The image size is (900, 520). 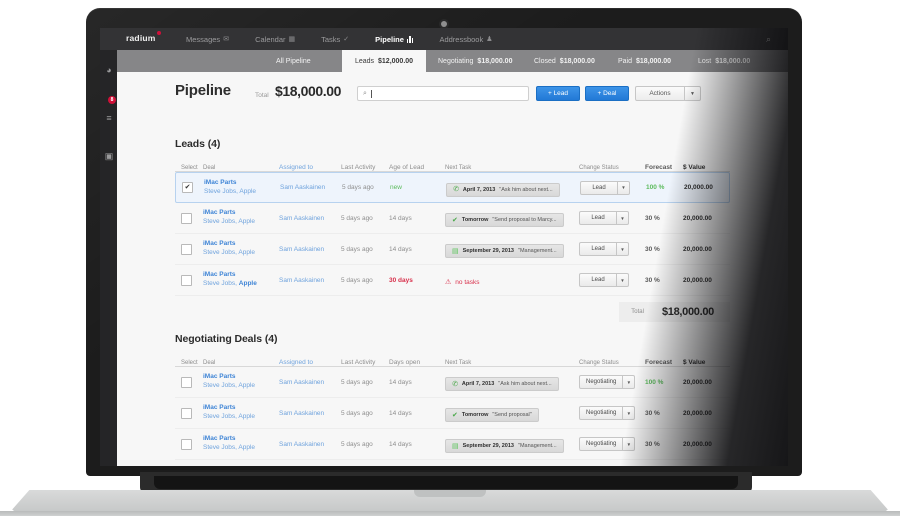 I want to click on value-cell: 20,000.00, so click(x=697, y=382).